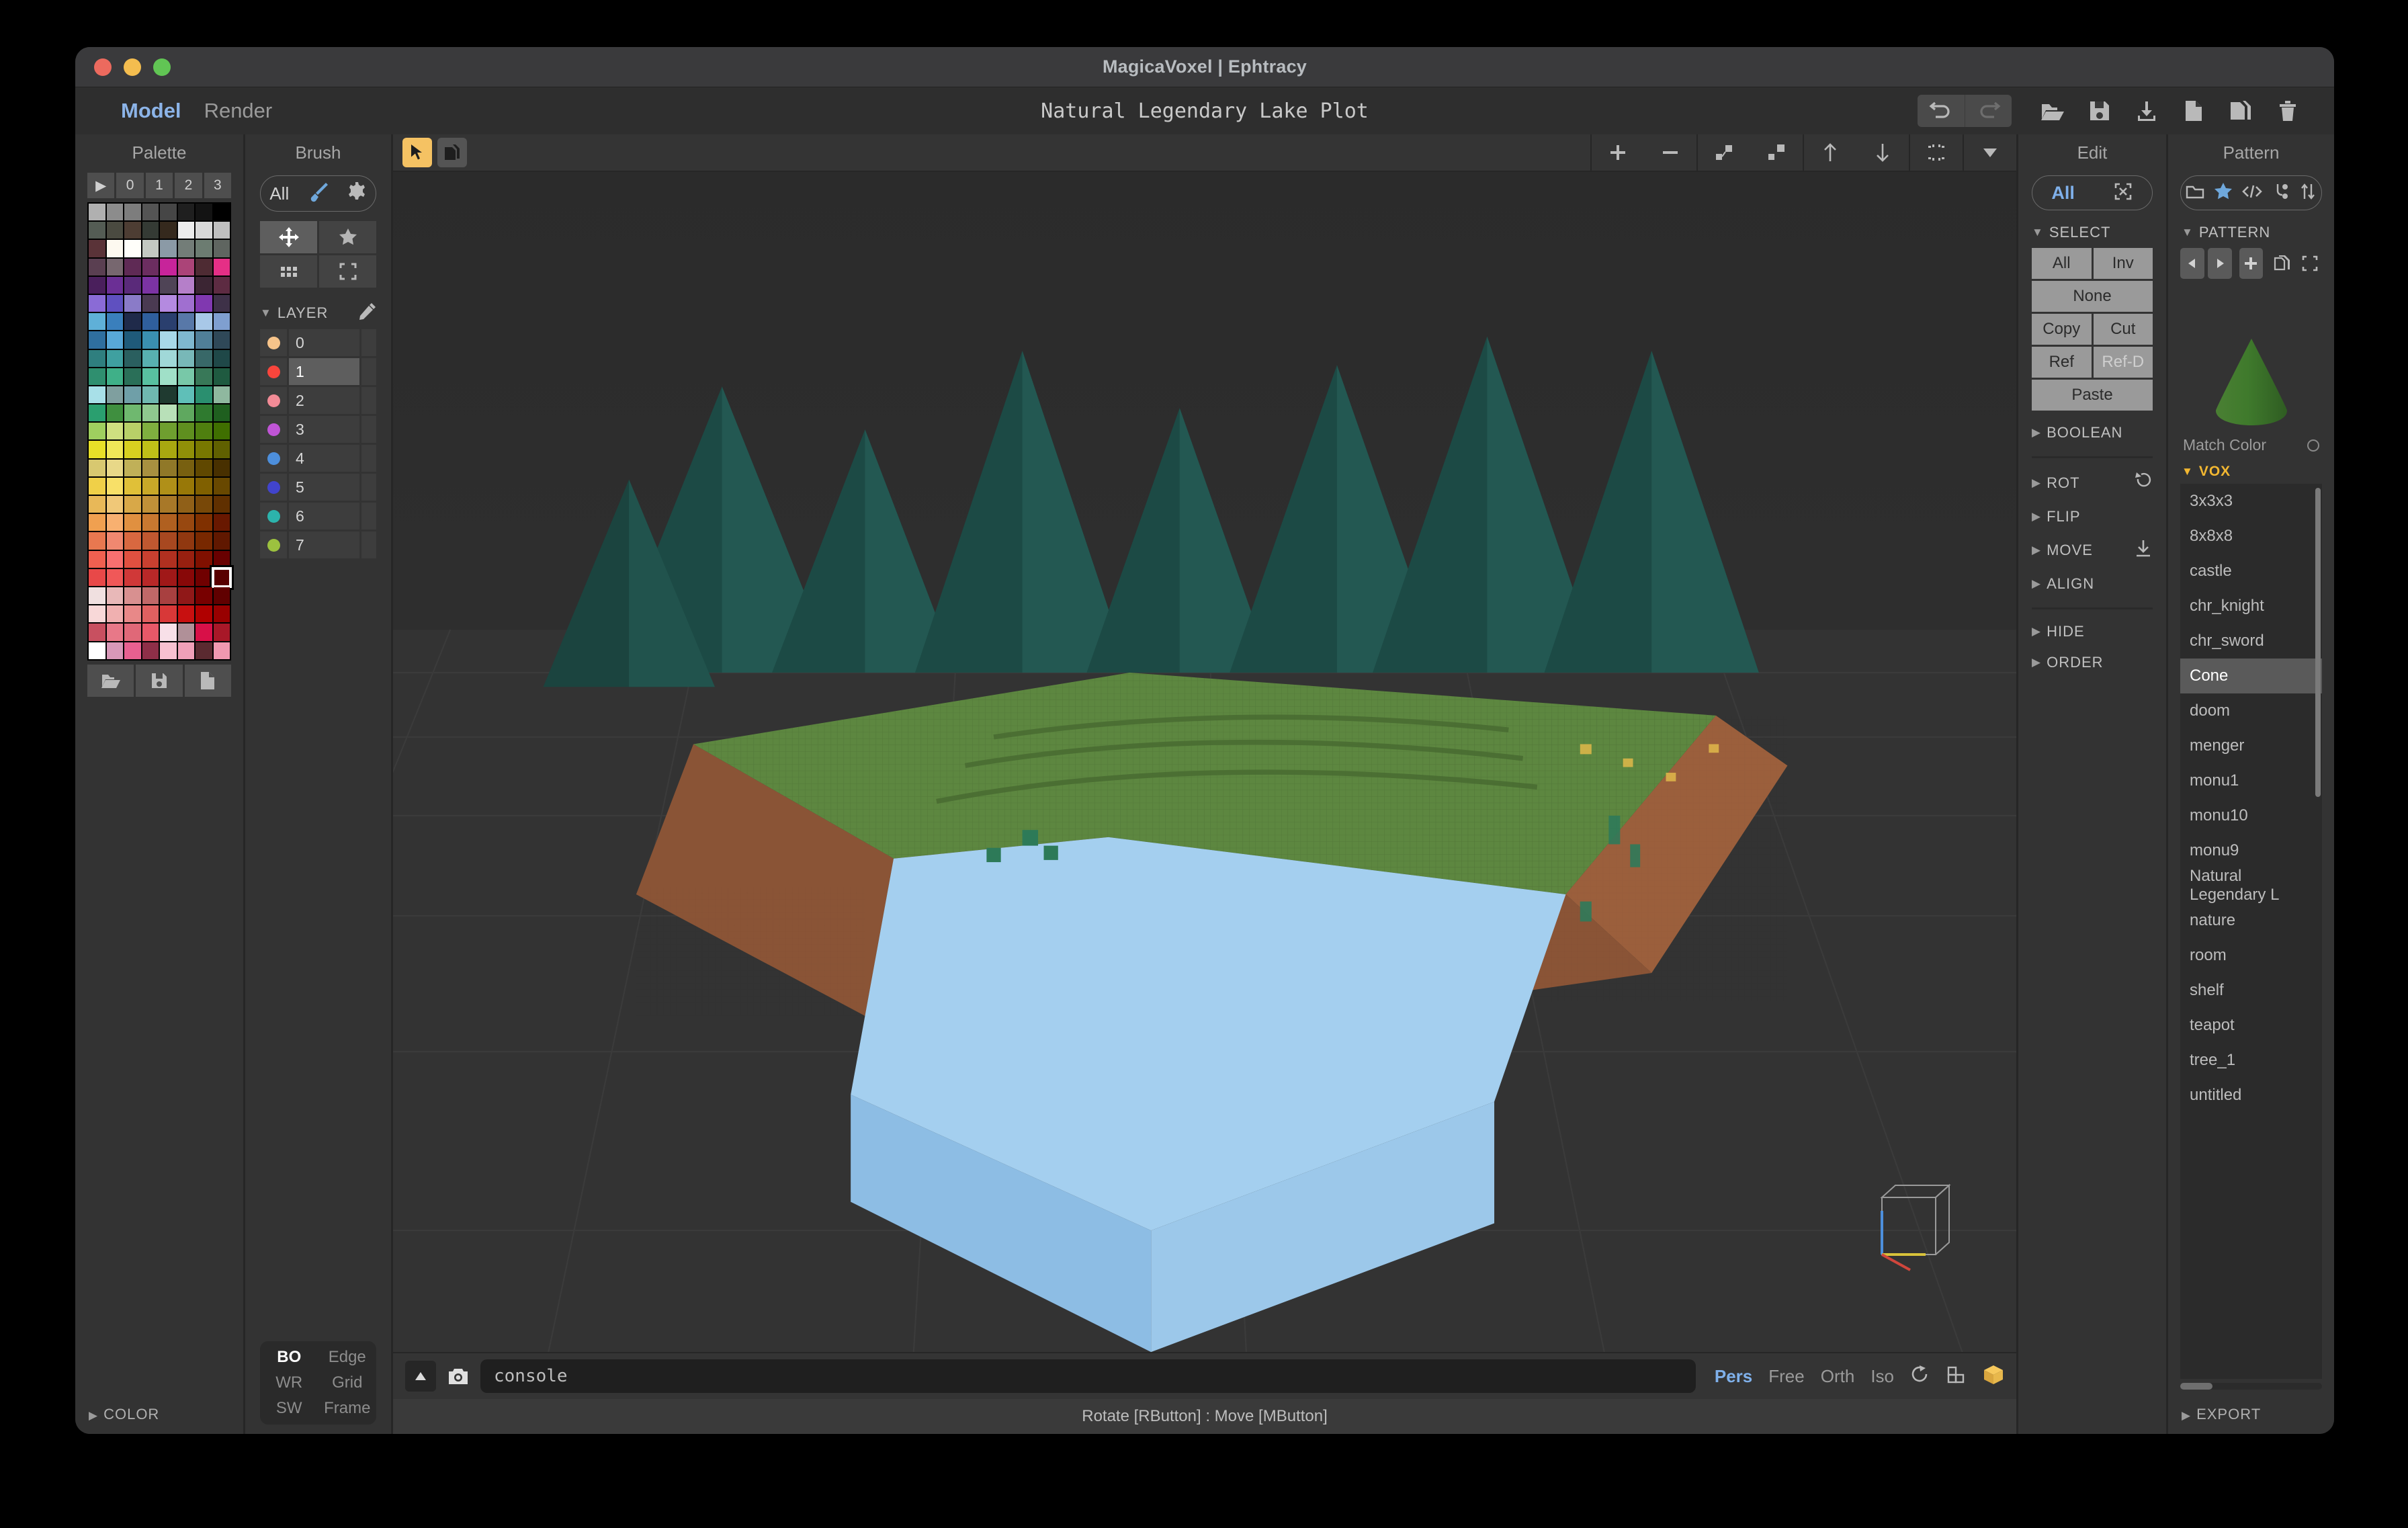 The height and width of the screenshot is (1528, 2408). I want to click on move-down-icon, so click(2143, 551).